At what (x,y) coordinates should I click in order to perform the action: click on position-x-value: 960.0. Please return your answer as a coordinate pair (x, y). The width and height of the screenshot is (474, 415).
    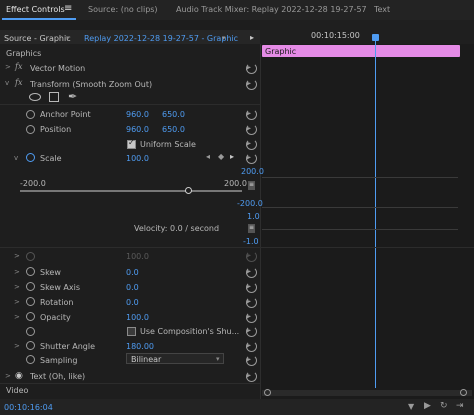
    Looking at the image, I should click on (137, 129).